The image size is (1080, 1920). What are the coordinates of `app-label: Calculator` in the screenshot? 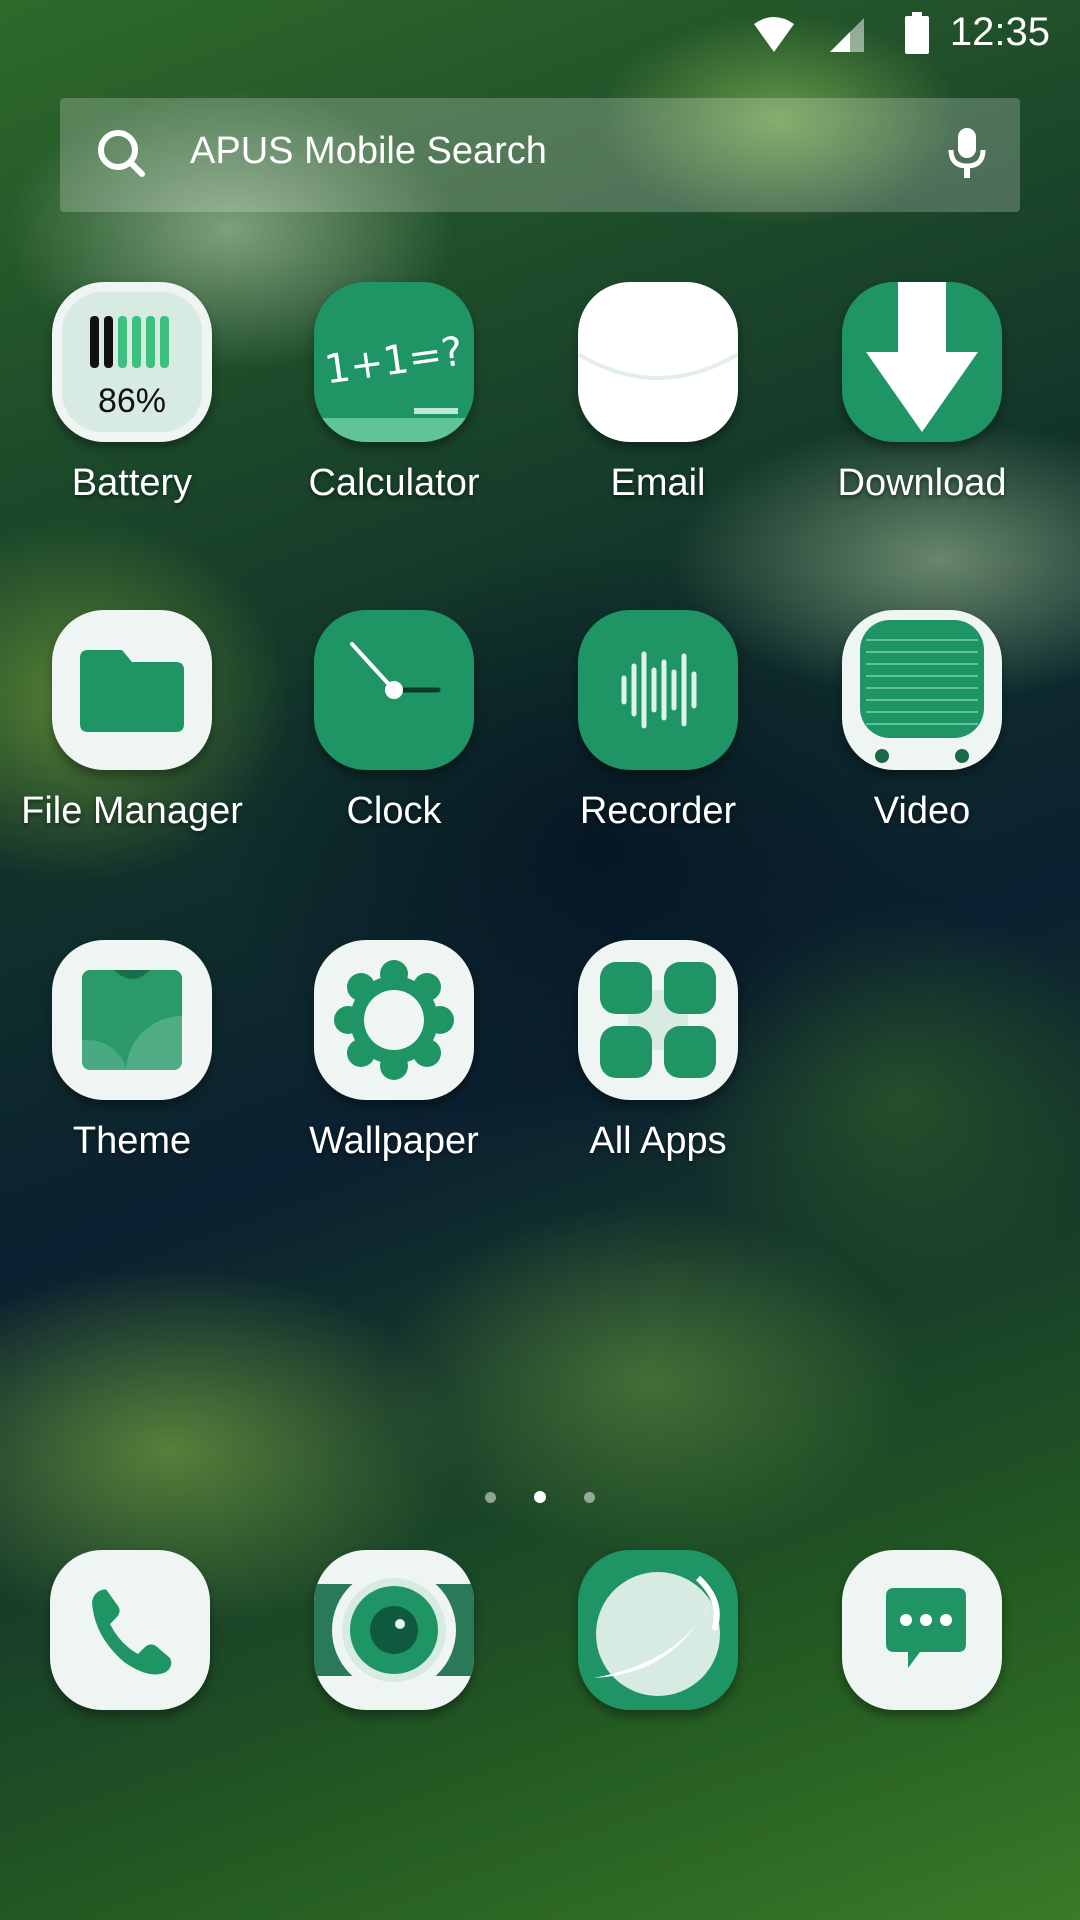 It's located at (394, 483).